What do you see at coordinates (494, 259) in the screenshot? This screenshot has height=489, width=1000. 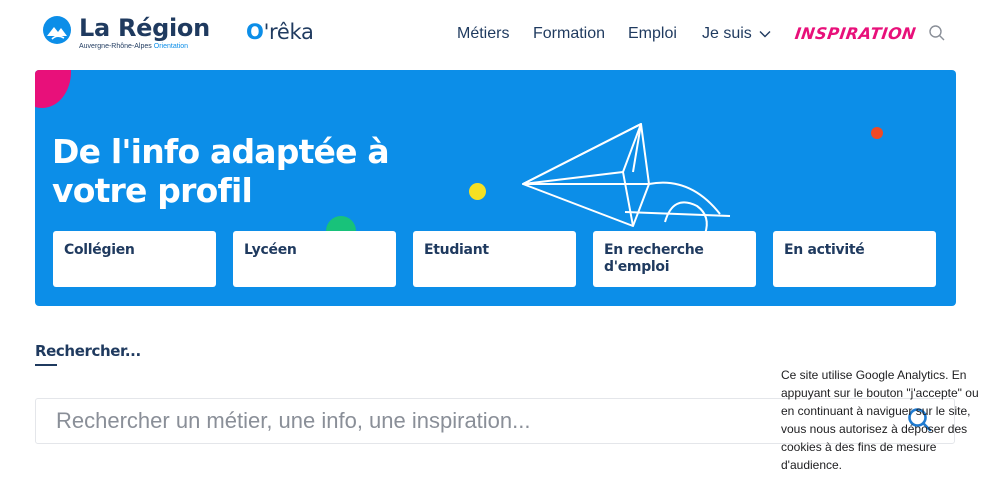 I see `profile-card-etudiant: Etudiant` at bounding box center [494, 259].